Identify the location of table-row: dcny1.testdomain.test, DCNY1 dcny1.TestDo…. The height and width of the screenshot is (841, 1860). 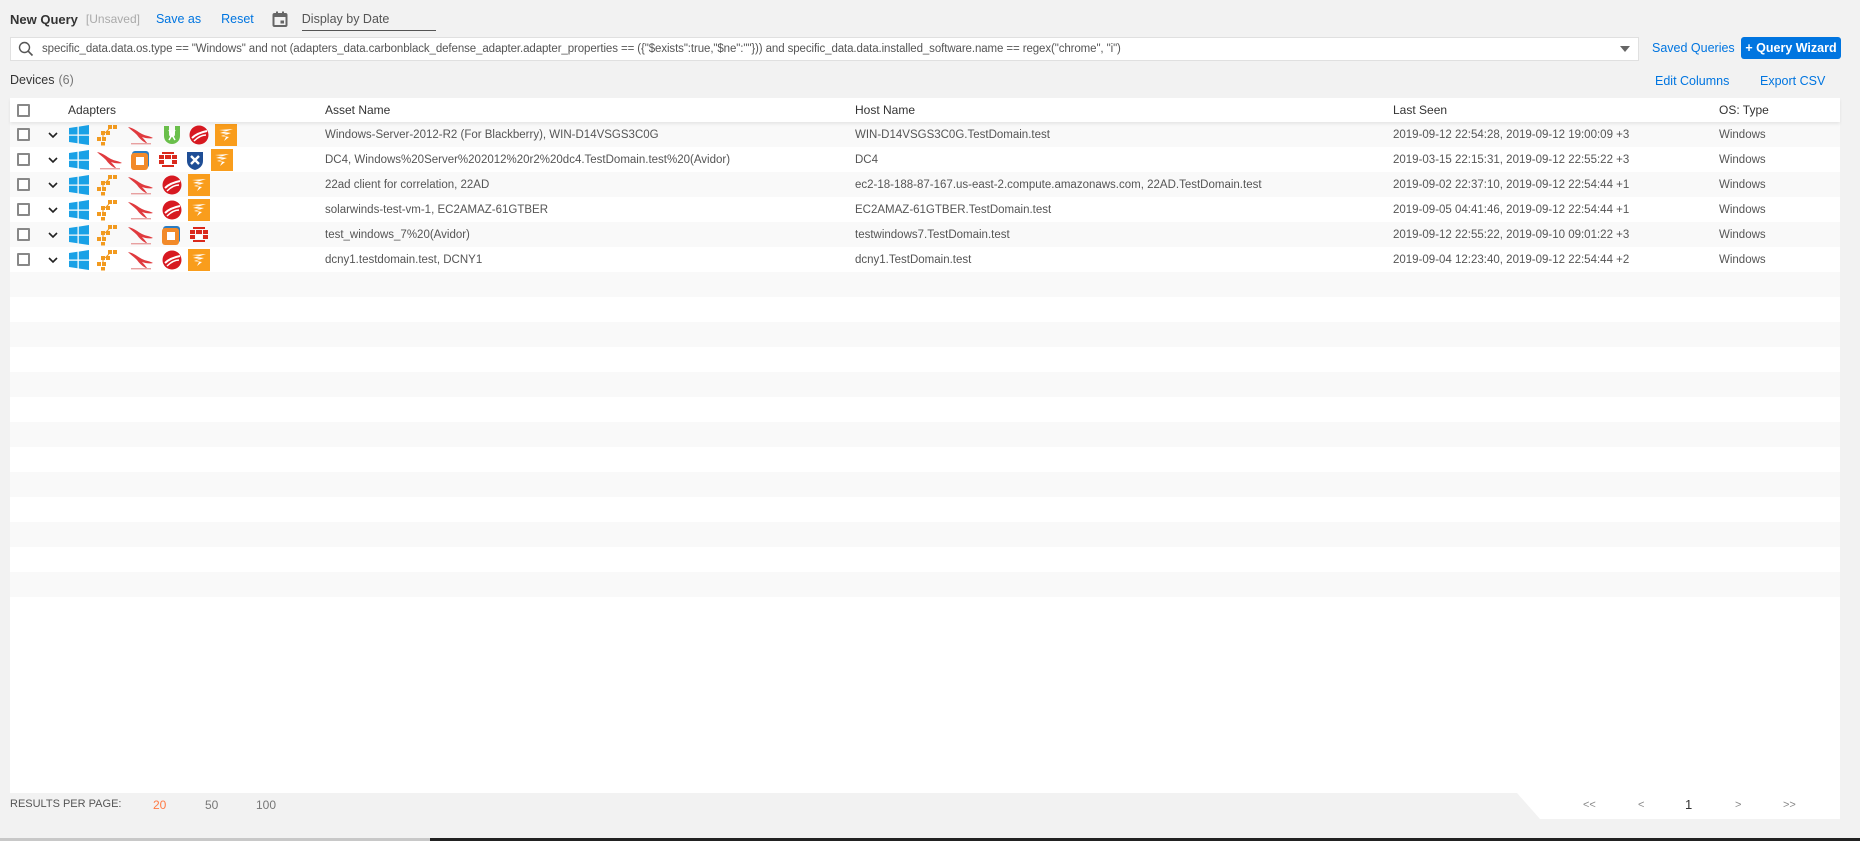
(925, 259).